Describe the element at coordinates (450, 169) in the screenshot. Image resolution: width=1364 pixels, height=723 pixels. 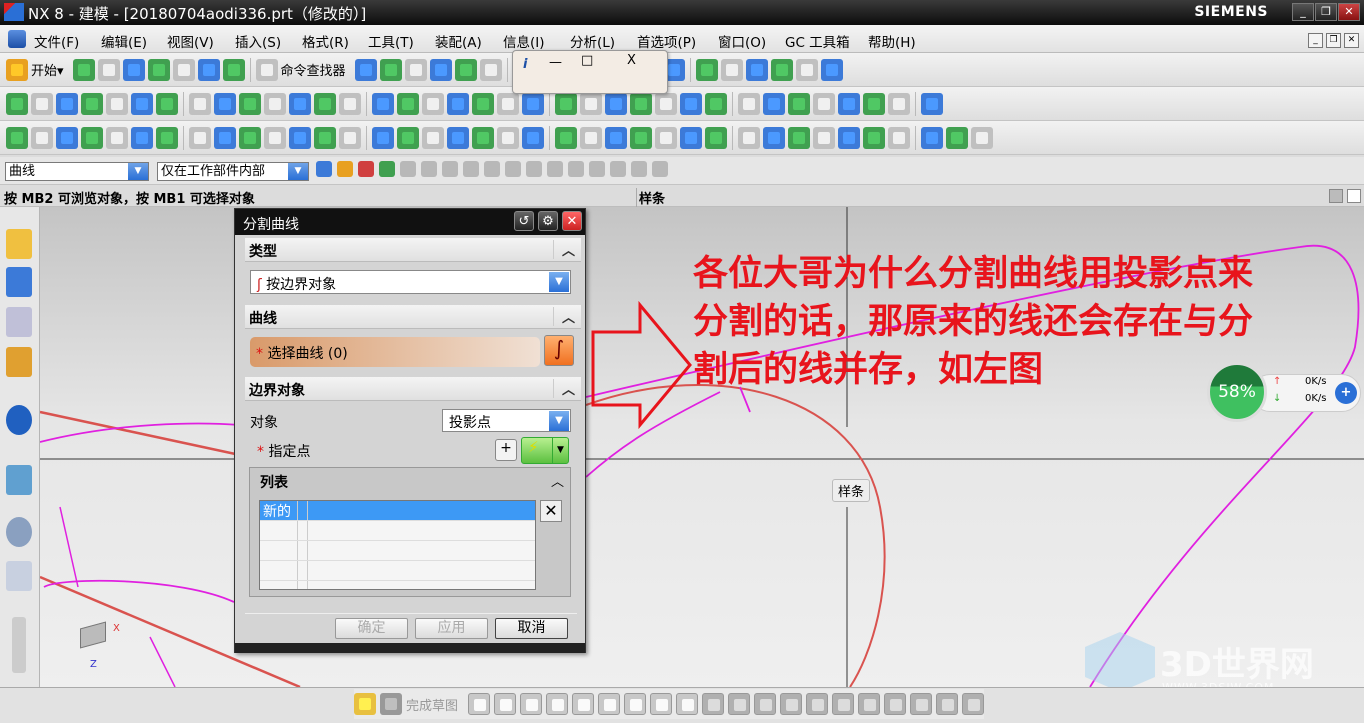
I see `snap-endpoint-icon` at that location.